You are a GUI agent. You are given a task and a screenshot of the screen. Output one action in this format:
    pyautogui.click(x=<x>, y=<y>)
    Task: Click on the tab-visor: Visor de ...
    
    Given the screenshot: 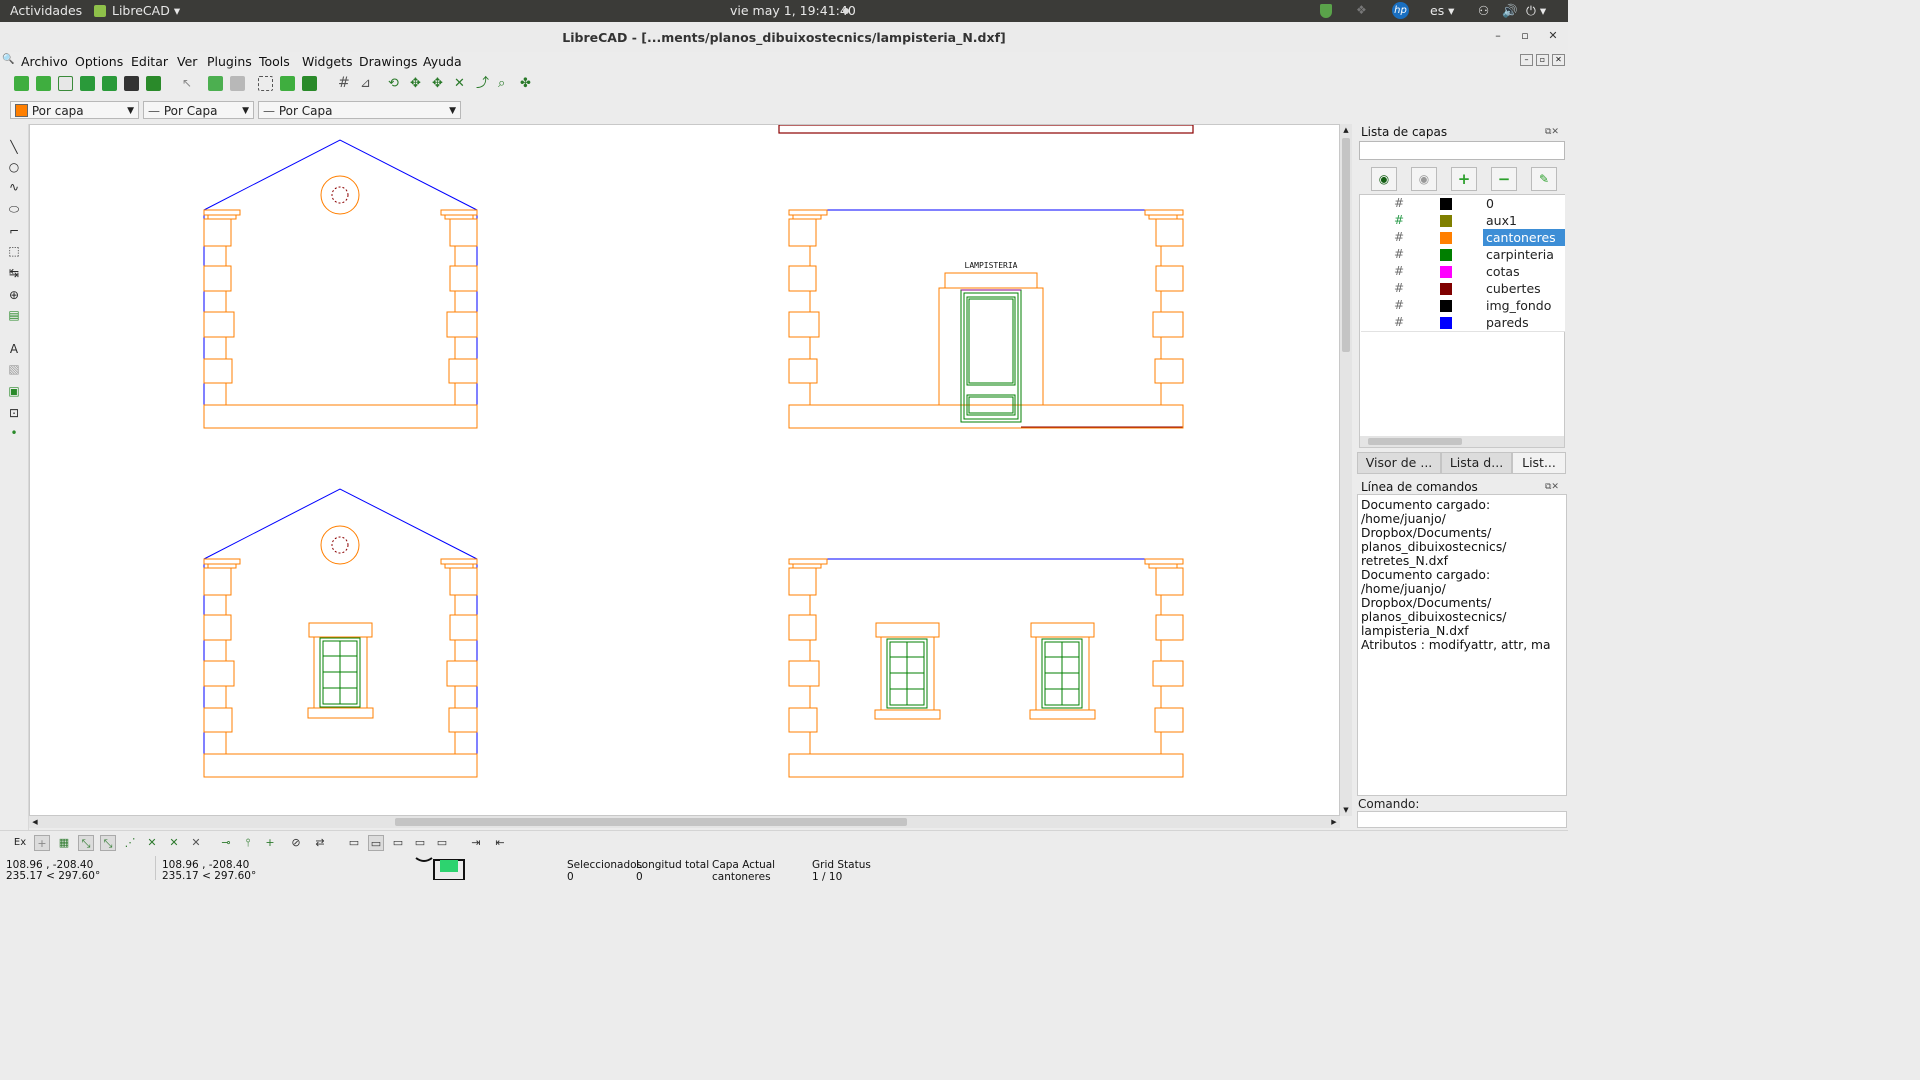 What is the action you would take?
    pyautogui.click(x=1399, y=463)
    